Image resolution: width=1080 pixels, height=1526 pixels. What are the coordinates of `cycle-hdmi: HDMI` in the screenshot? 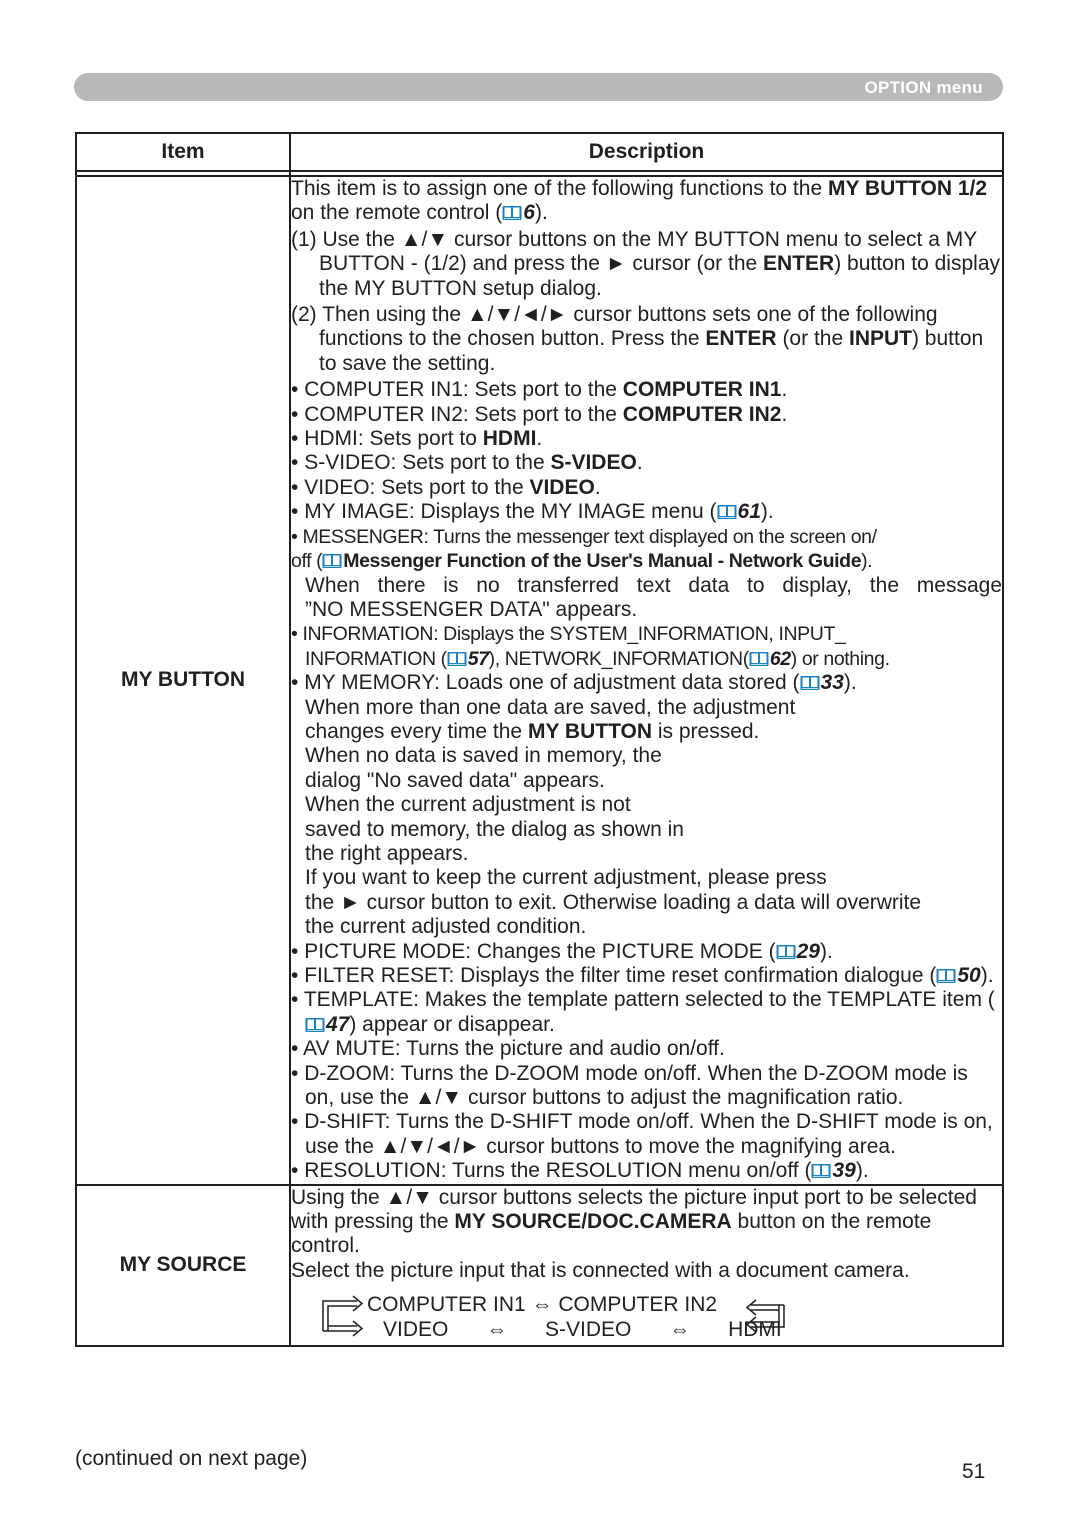 It's located at (755, 1330).